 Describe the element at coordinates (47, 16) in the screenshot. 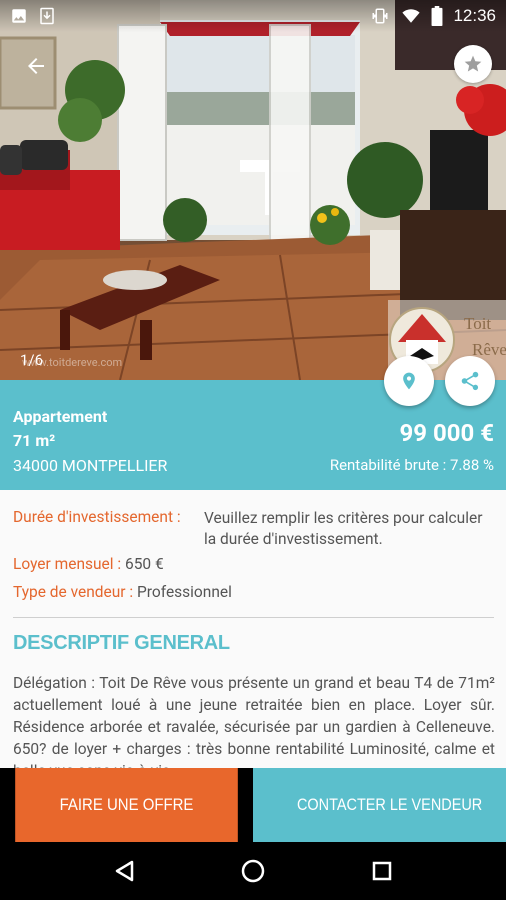

I see `download-icon` at that location.